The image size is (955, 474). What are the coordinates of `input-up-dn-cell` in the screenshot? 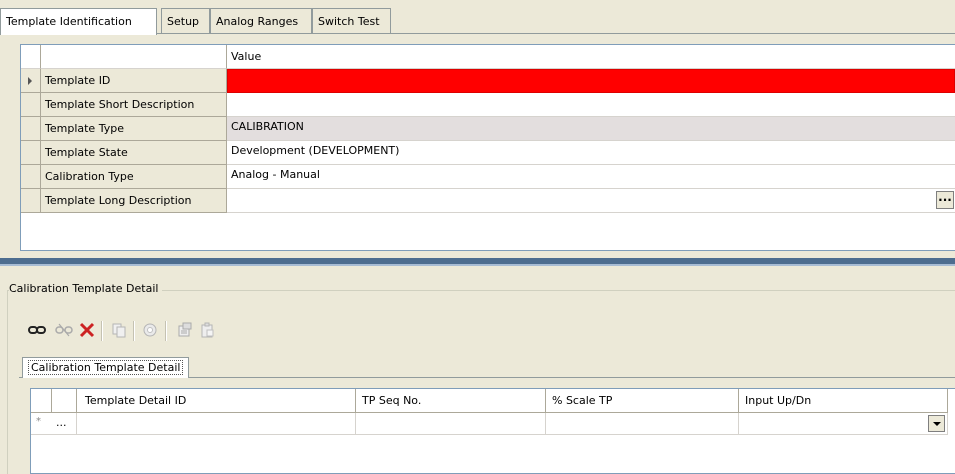 It's located at (843, 424).